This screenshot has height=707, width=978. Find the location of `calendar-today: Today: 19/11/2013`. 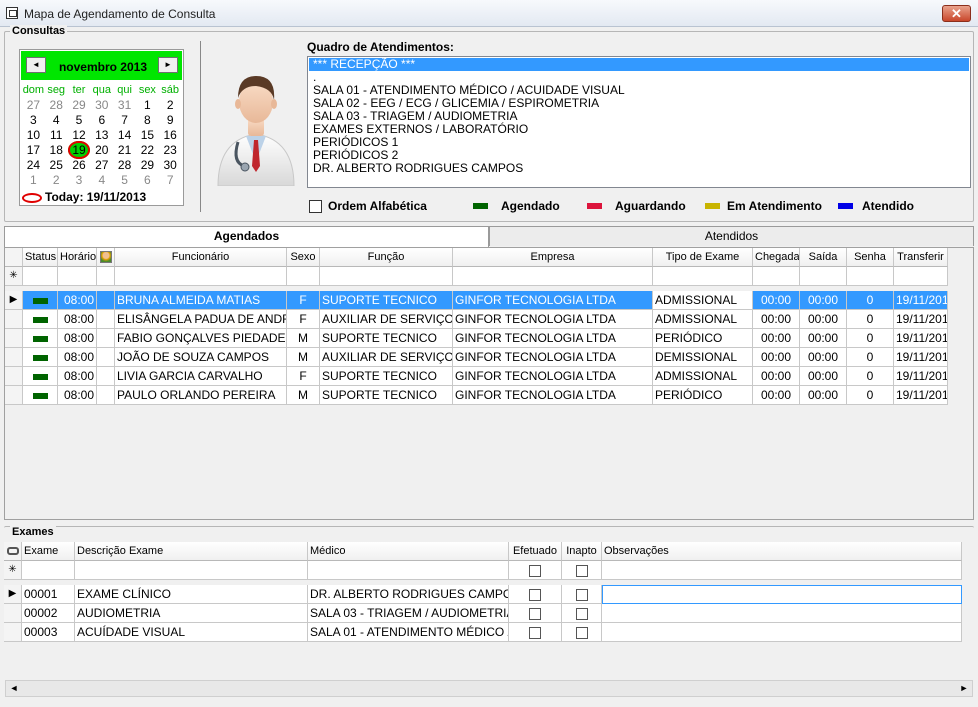

calendar-today: Today: 19/11/2013 is located at coordinates (84, 197).